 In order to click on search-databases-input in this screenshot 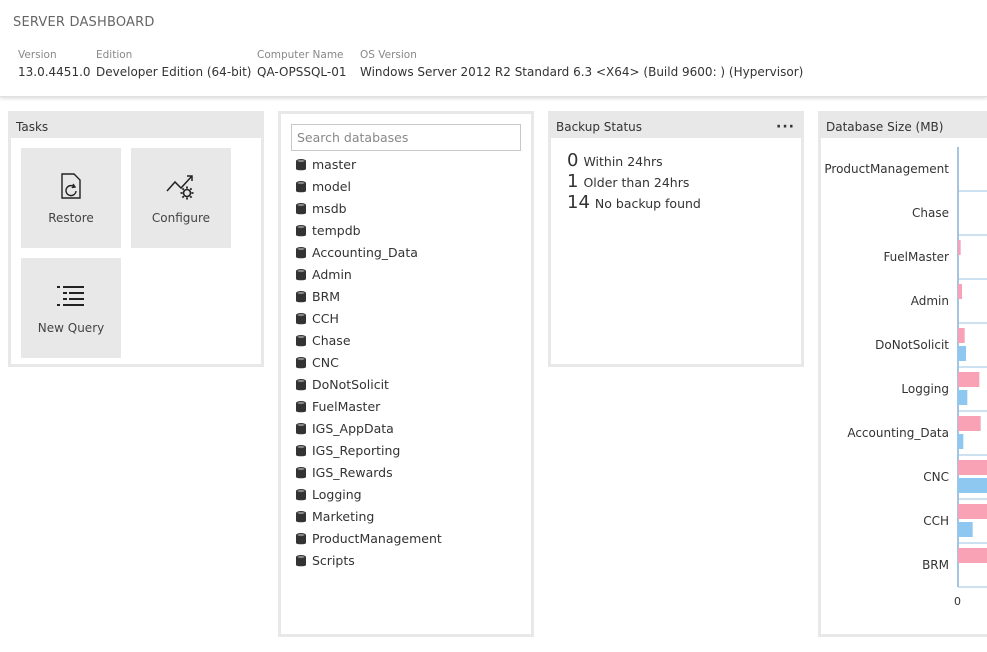, I will do `click(406, 137)`.